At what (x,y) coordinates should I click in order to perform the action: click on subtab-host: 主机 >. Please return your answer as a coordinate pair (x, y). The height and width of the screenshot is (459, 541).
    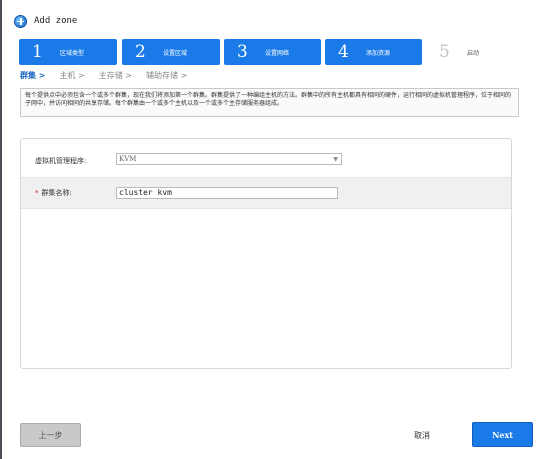
    Looking at the image, I should click on (72, 76).